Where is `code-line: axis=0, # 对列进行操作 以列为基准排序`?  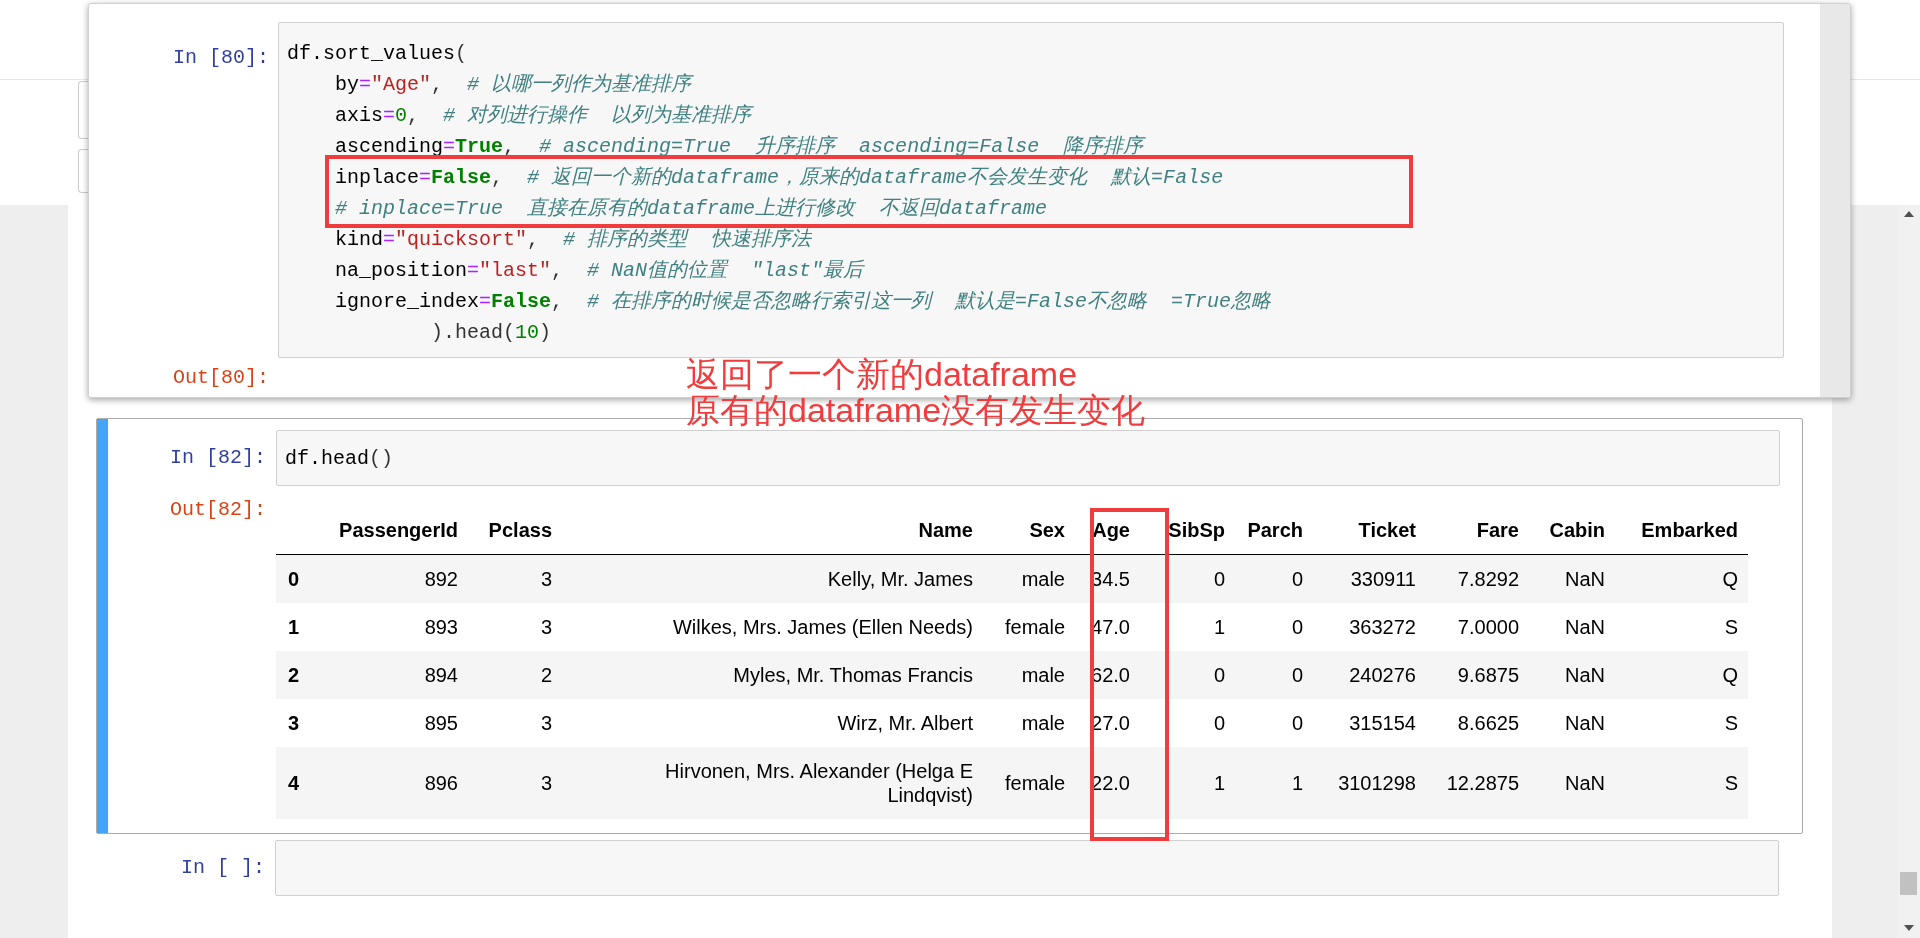
code-line: axis=0, # 对列进行操作 以列为基准排序 is located at coordinates (544, 116).